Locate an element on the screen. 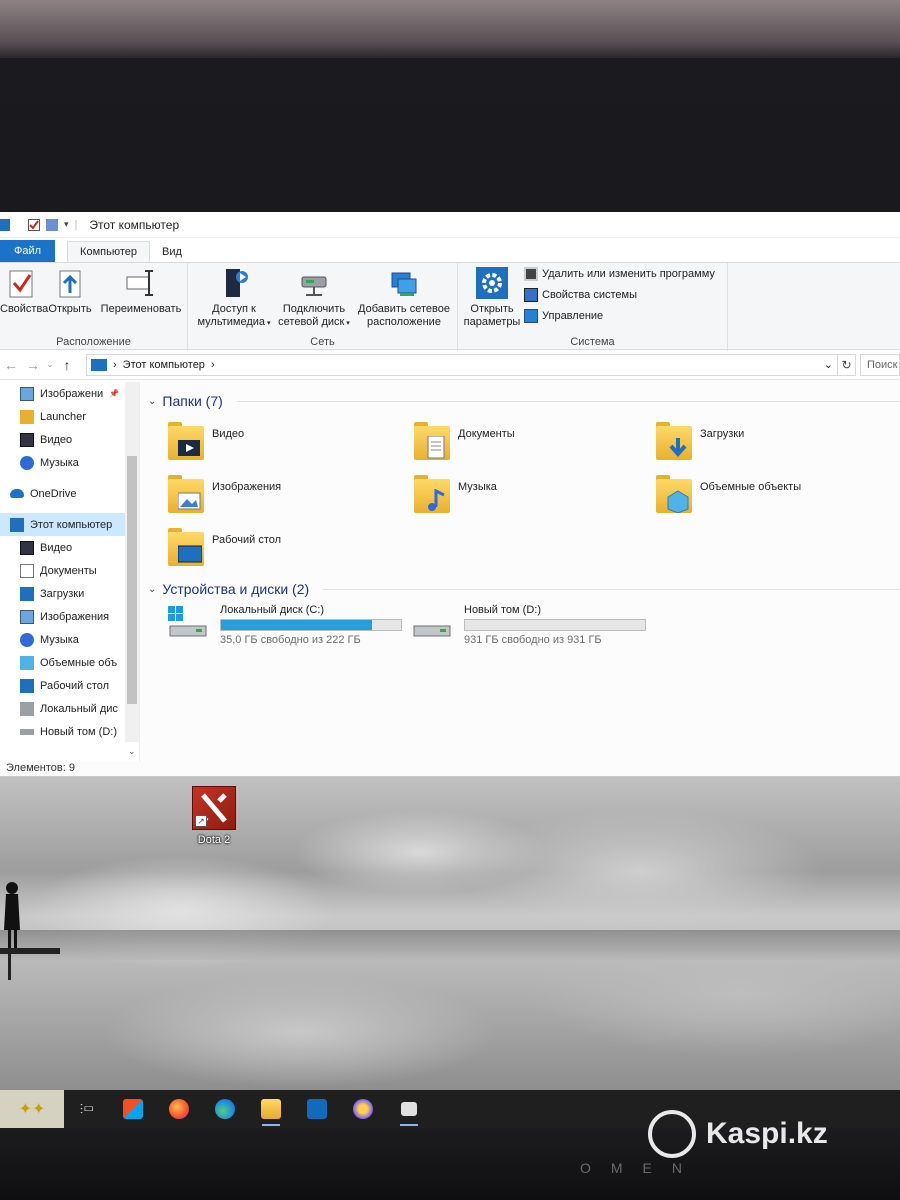  nav-scrollbar is located at coordinates (132, 562).